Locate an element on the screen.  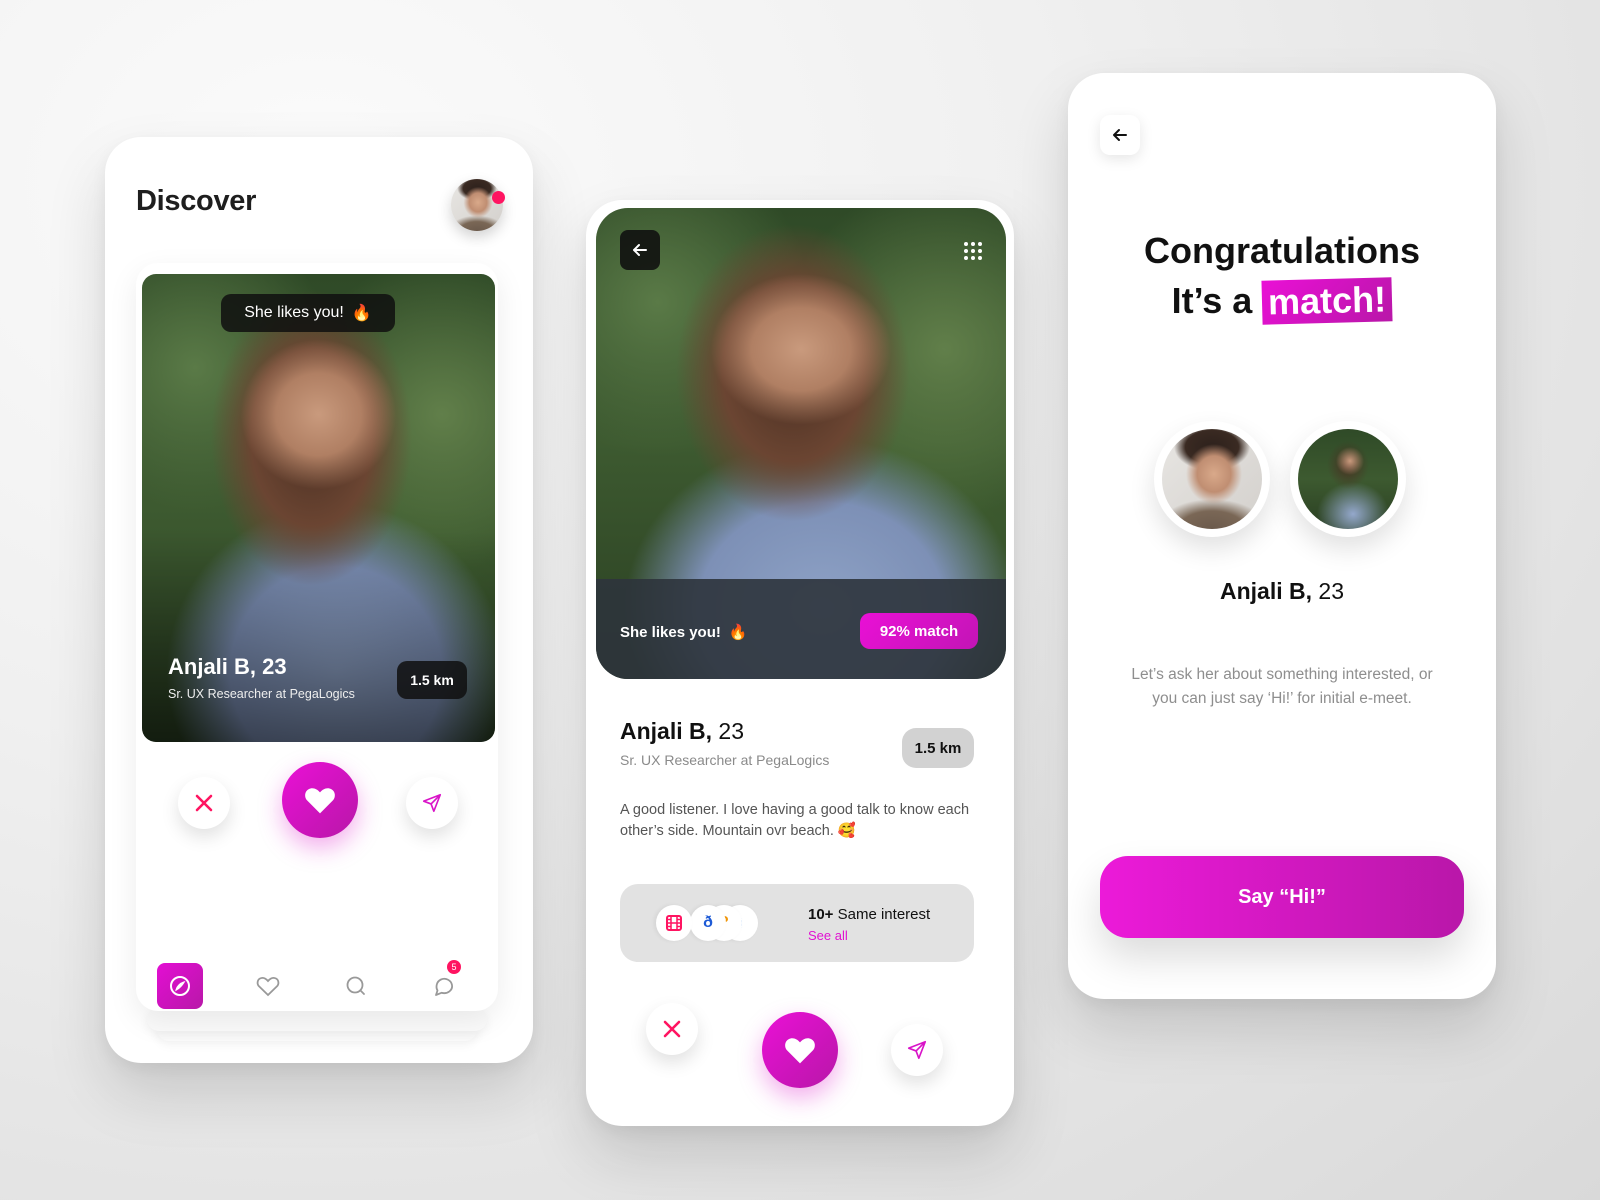
title-line-1: Congratulations is located at coordinates (1282, 250).